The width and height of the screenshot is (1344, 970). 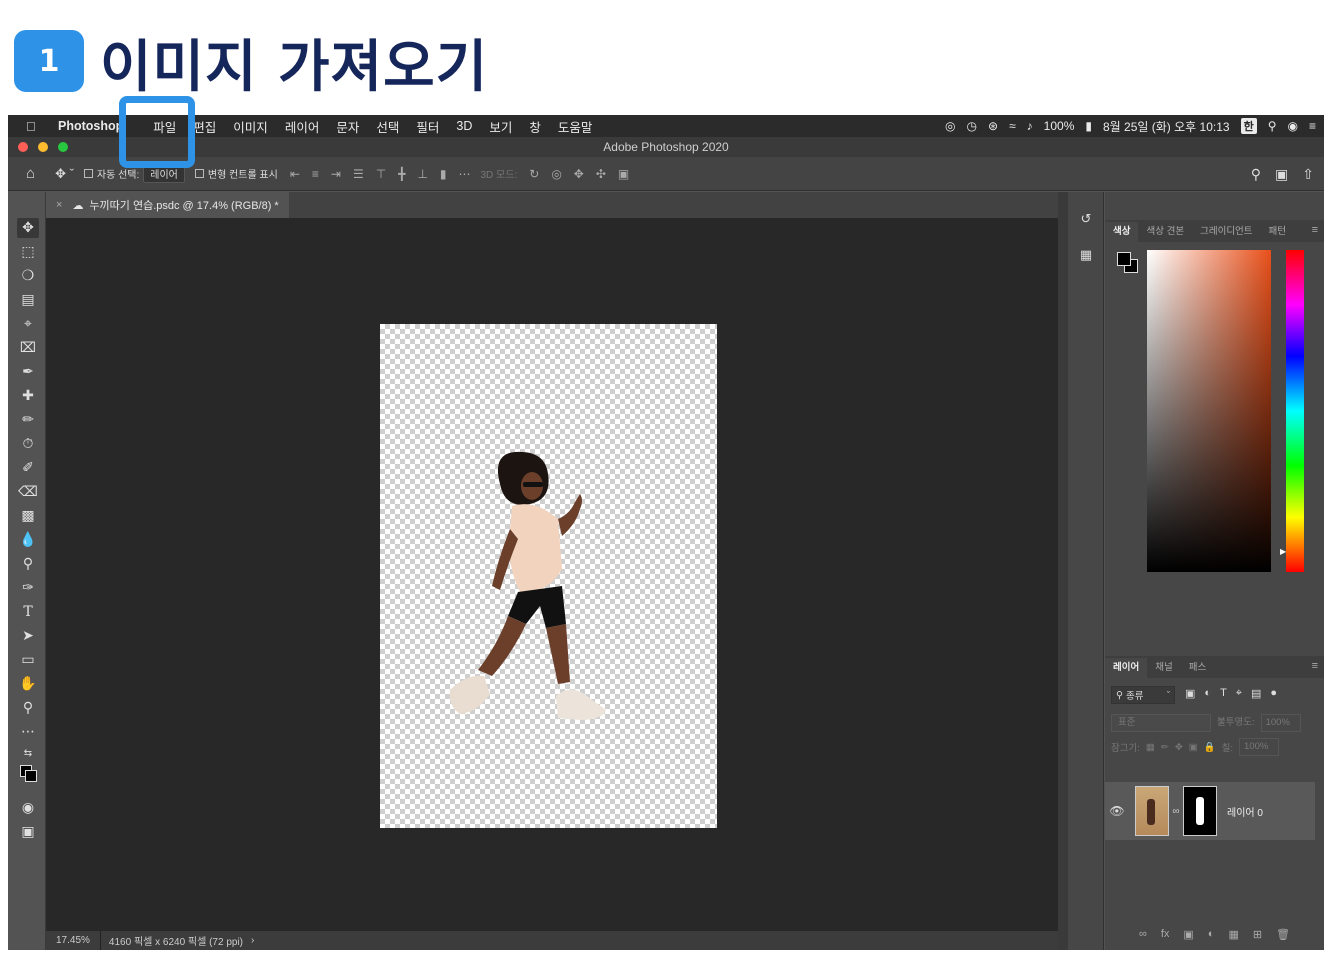 I want to click on brush-tool-icon: ✏, so click(x=28, y=420).